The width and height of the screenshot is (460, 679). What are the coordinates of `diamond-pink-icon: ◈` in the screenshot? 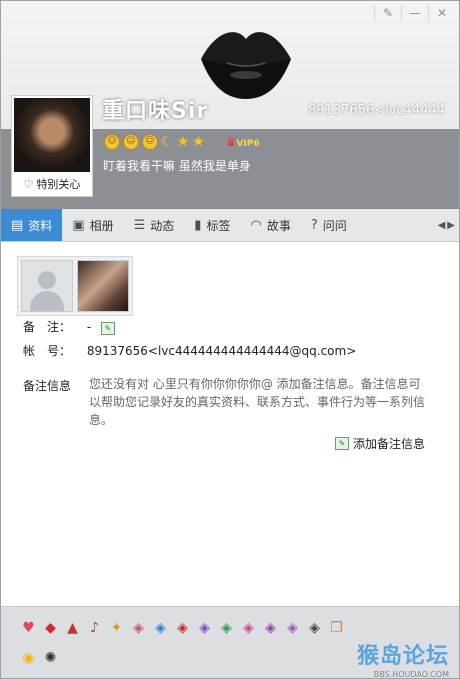 It's located at (248, 628).